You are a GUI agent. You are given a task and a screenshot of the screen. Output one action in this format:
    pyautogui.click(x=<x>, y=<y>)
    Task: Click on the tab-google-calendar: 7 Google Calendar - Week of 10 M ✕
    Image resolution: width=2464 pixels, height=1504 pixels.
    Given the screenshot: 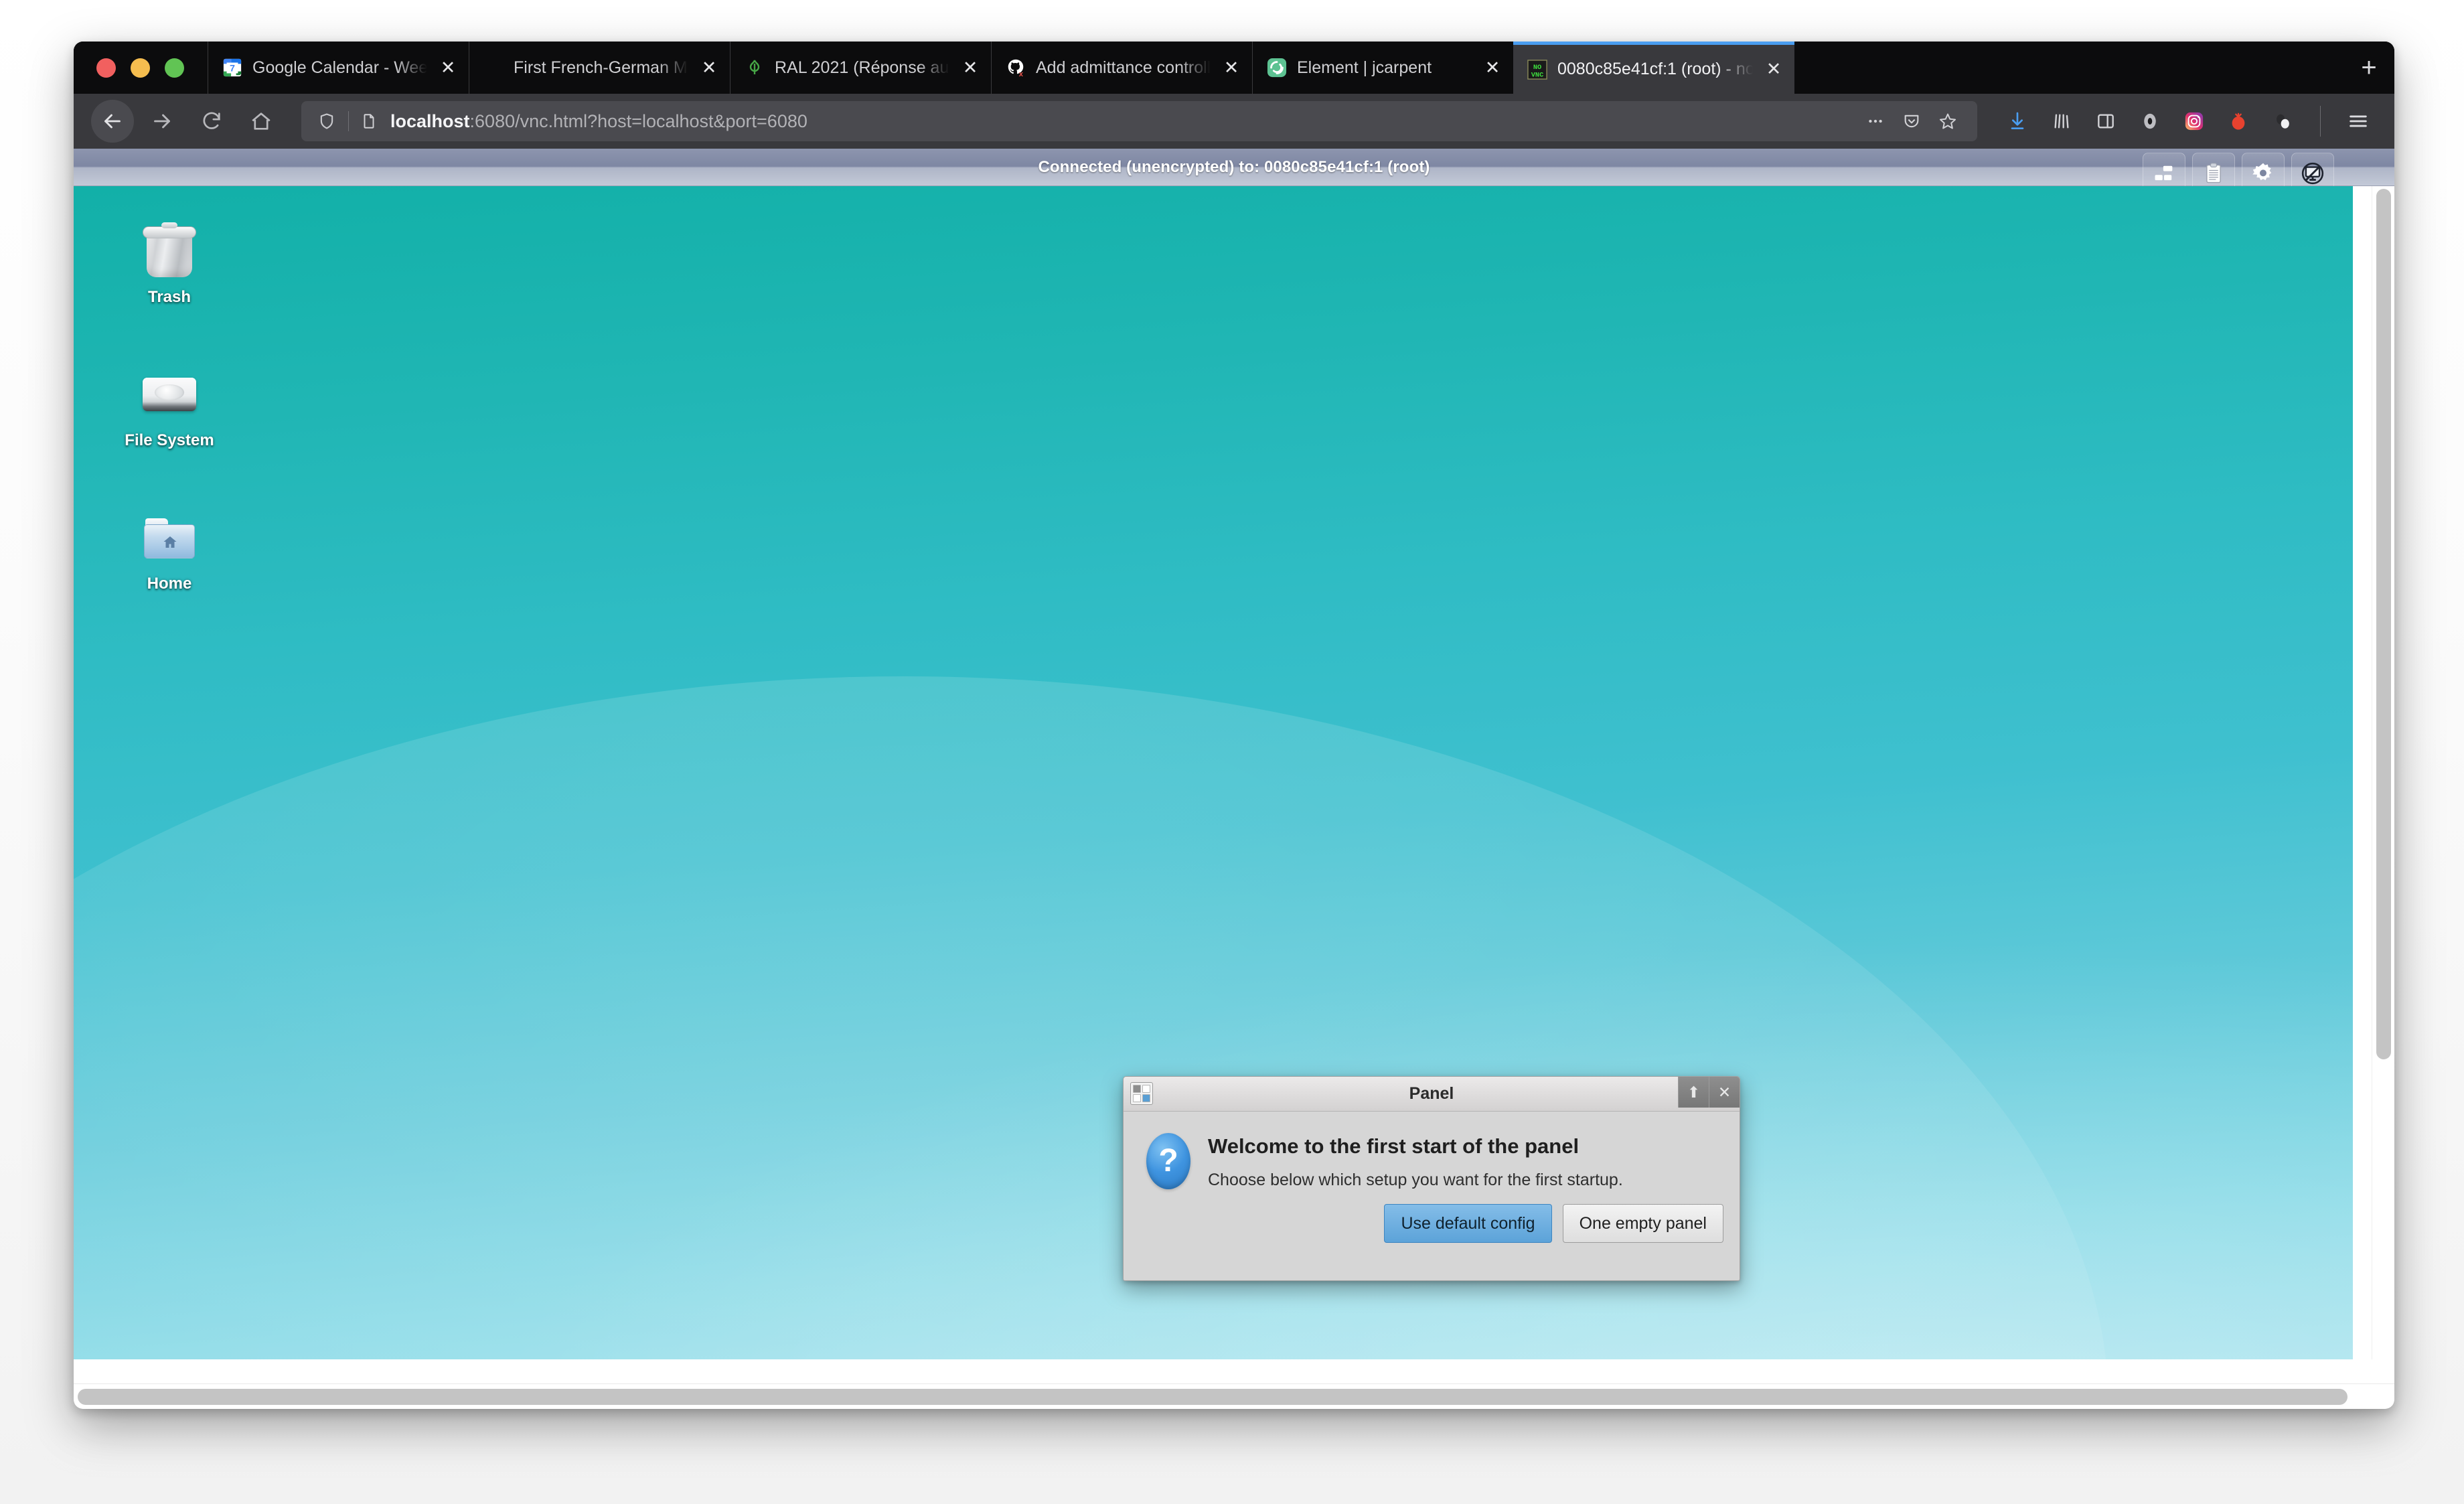 What is the action you would take?
    pyautogui.click(x=338, y=68)
    